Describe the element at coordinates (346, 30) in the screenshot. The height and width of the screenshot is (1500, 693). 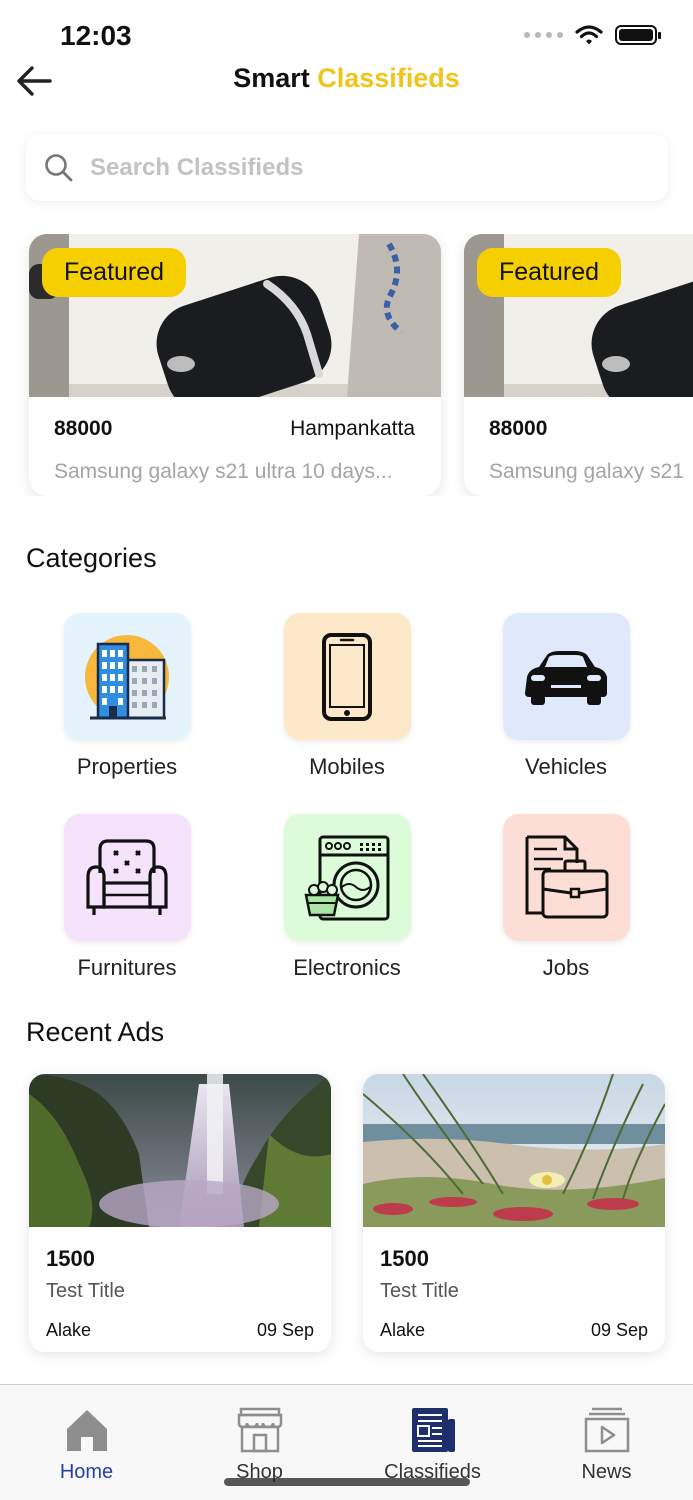
I see `status-bar: 12:03` at that location.